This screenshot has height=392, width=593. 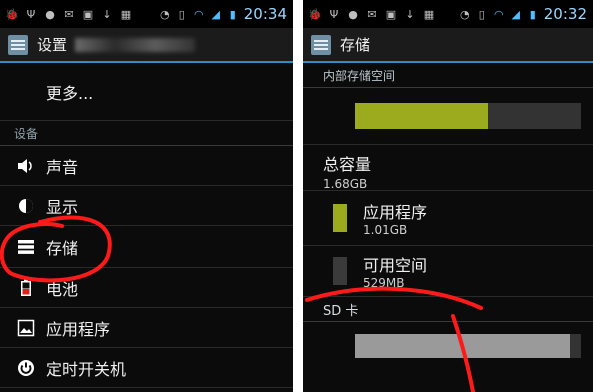 I want to click on settings-item-display: 显示, so click(x=146, y=206).